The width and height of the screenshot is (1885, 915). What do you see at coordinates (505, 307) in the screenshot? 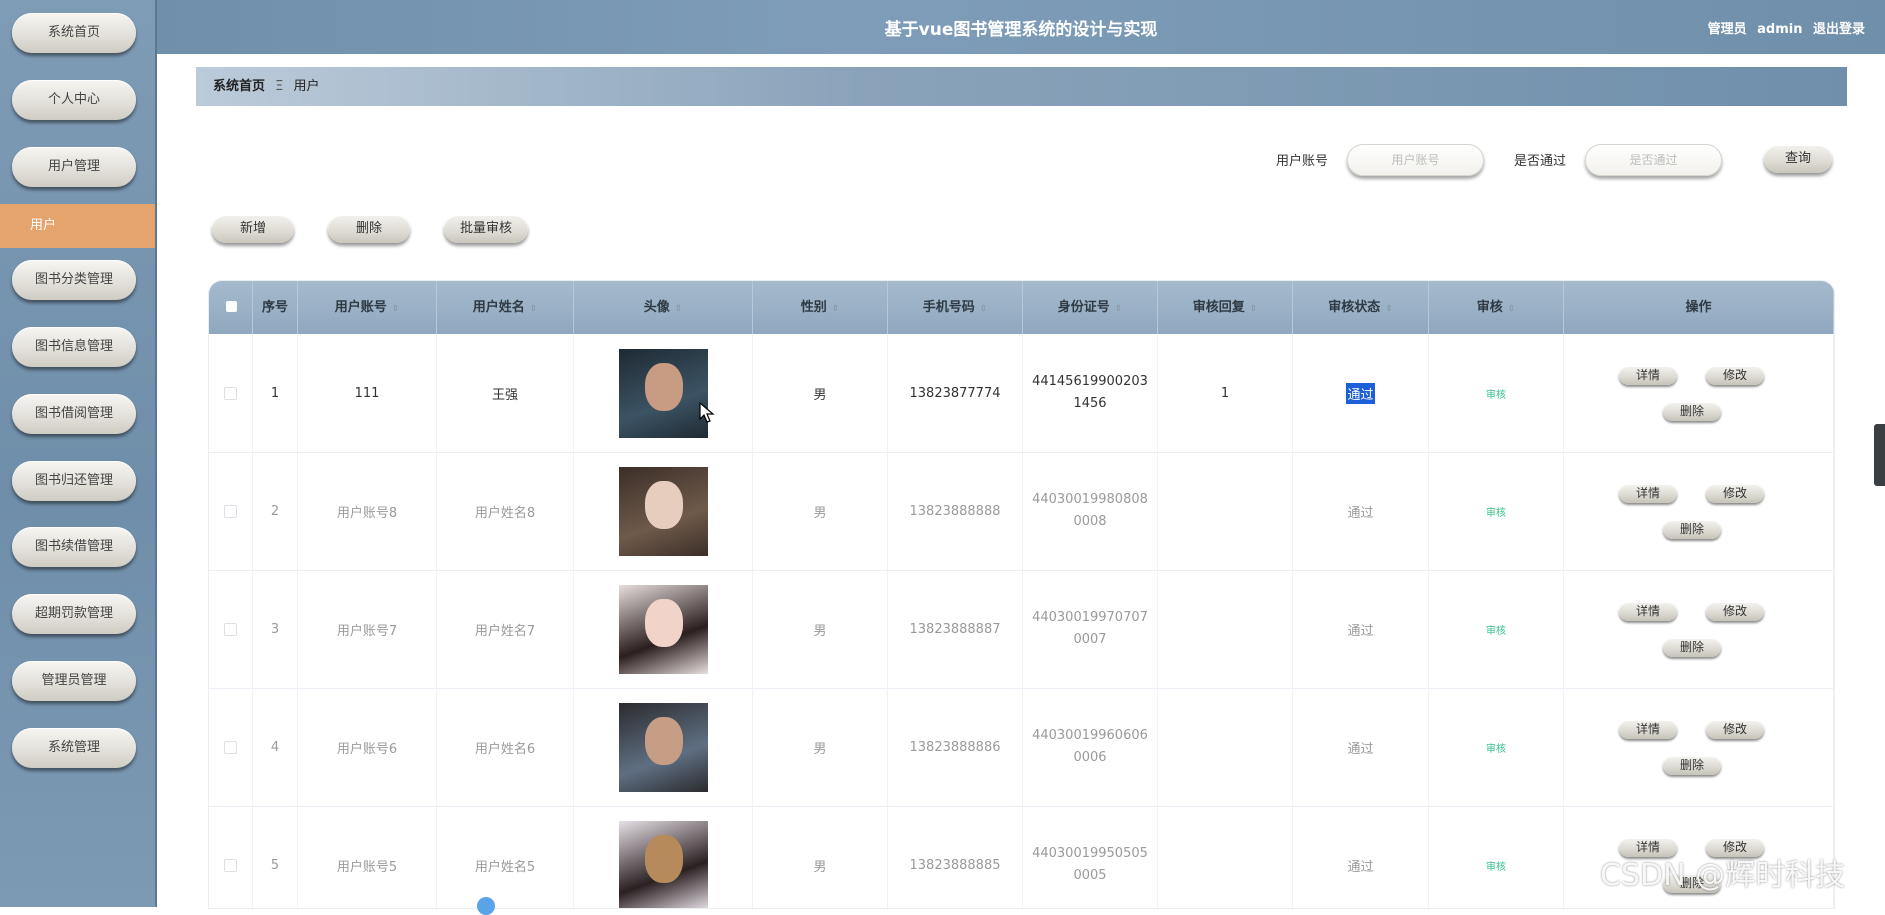
I see `column-header: 用户姓名 ⇳` at bounding box center [505, 307].